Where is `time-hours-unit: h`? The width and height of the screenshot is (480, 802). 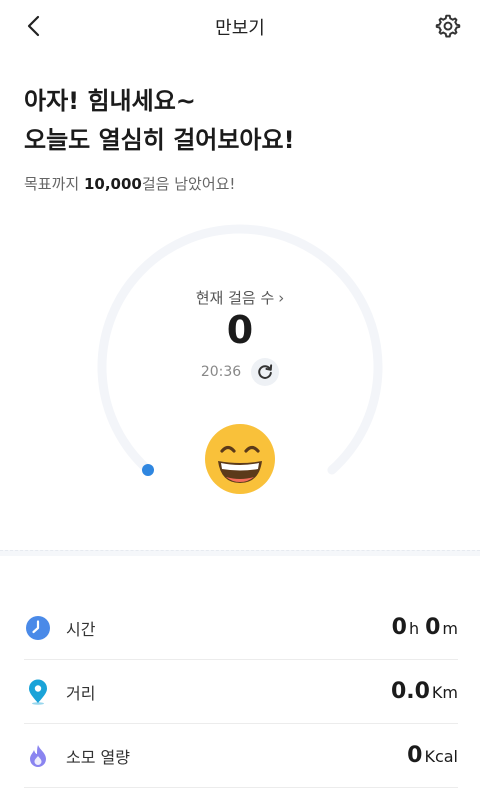
time-hours-unit: h is located at coordinates (414, 628).